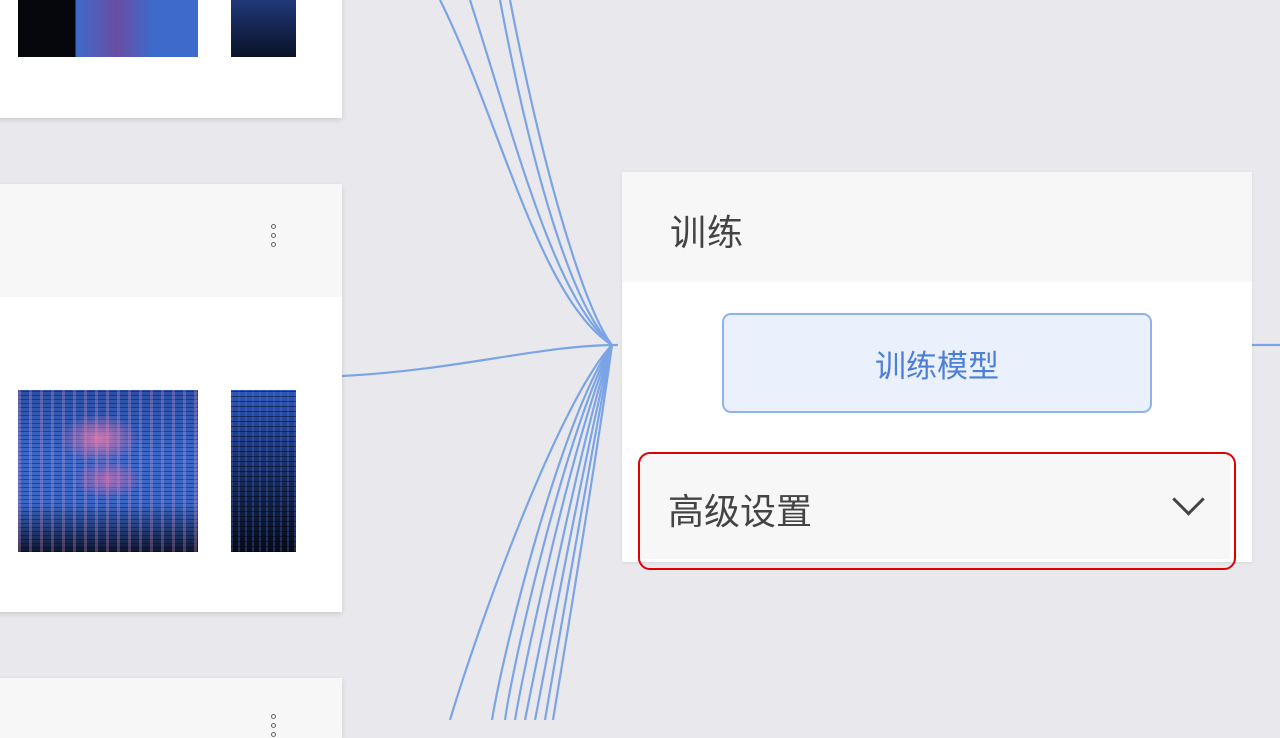  I want to click on train-node-header: 训练, so click(937, 227).